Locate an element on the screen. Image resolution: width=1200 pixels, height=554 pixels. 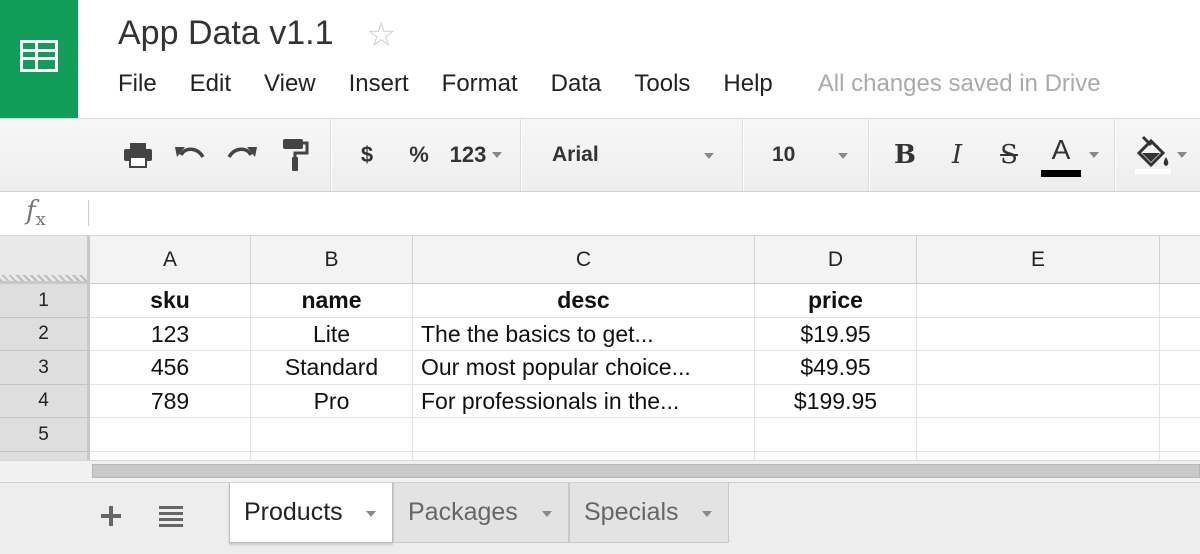
cell-b2: Lite is located at coordinates (332, 334).